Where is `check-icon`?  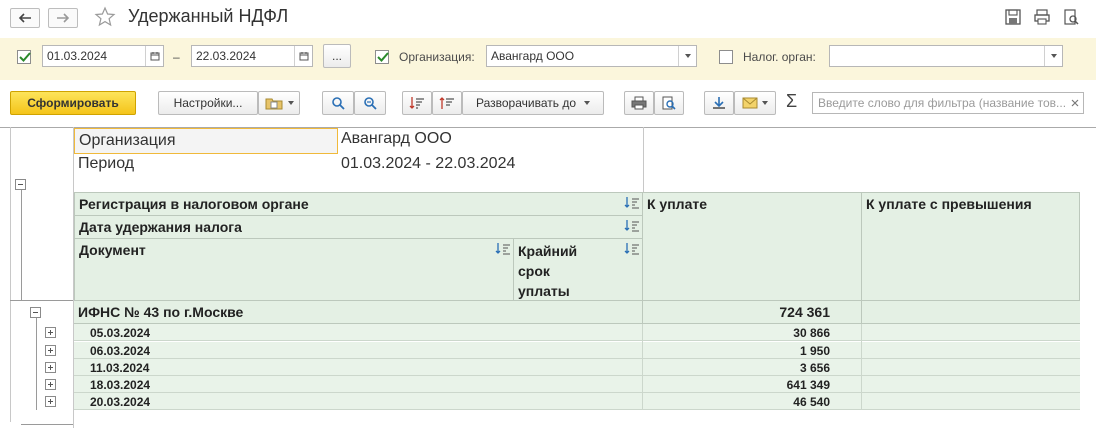 check-icon is located at coordinates (383, 57).